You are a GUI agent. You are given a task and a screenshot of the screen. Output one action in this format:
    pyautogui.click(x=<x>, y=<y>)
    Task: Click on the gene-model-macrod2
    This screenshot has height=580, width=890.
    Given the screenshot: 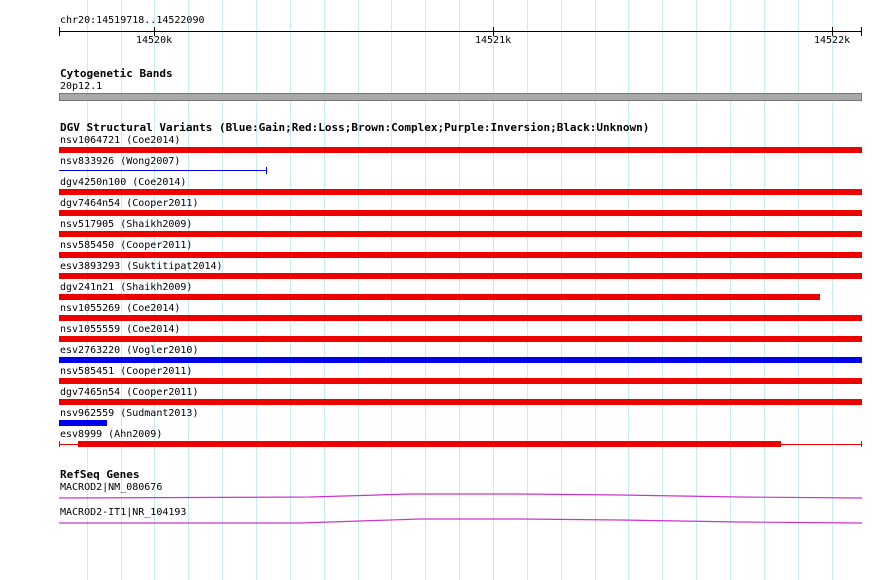 What is the action you would take?
    pyautogui.click(x=460, y=496)
    